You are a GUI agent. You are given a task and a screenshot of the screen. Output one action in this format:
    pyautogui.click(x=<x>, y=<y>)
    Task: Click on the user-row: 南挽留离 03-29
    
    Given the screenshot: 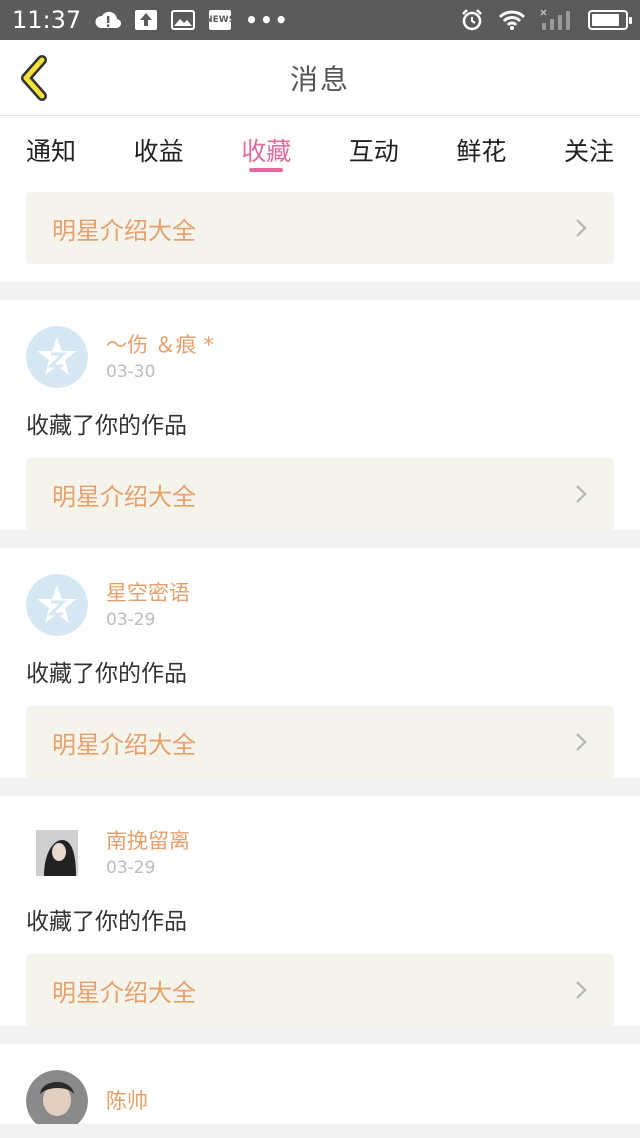 What is the action you would take?
    pyautogui.click(x=320, y=840)
    